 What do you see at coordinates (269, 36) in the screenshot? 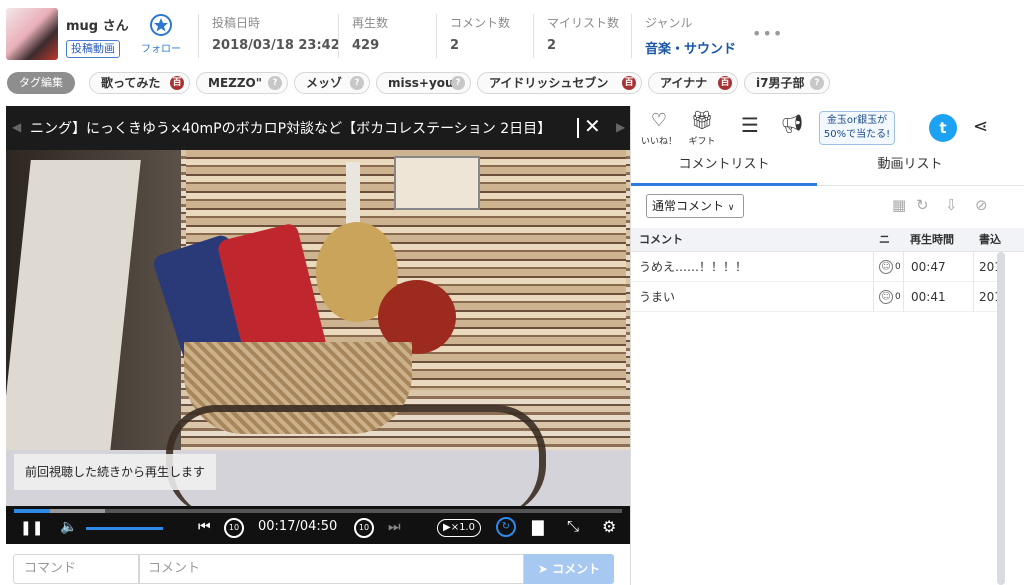
I see `stat-posted-at: 投稿日時 2018/03/18 23:42` at bounding box center [269, 36].